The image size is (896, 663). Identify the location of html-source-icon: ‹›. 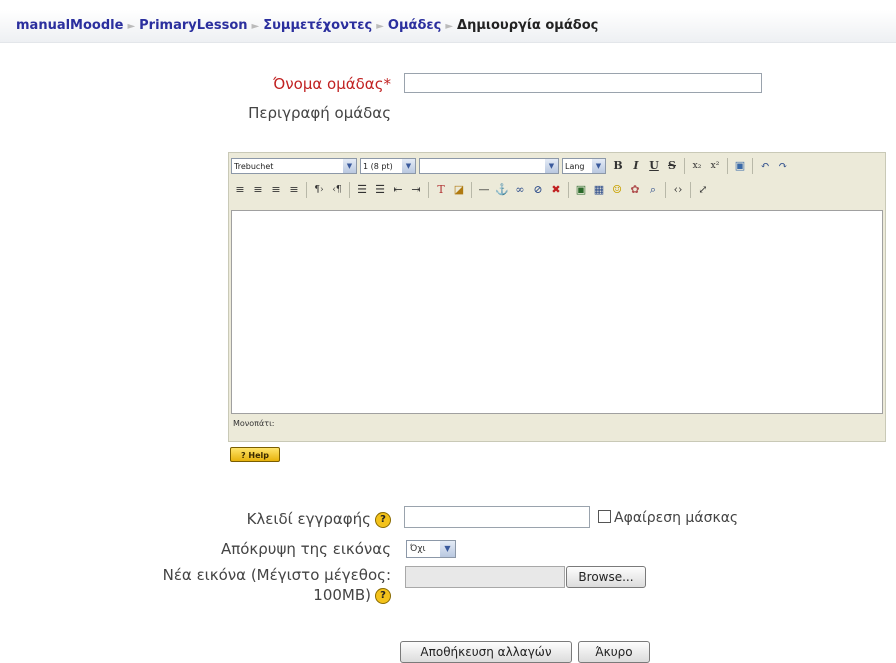
(678, 190).